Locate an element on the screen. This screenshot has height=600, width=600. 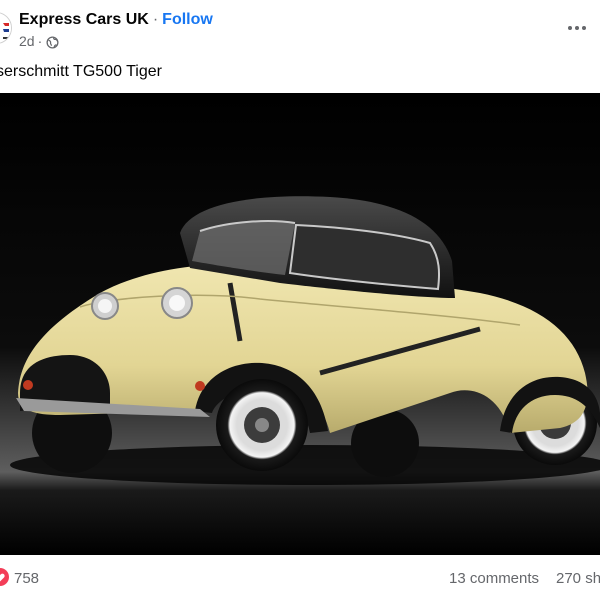
page-name: Express Cars UK is located at coordinates (84, 19).